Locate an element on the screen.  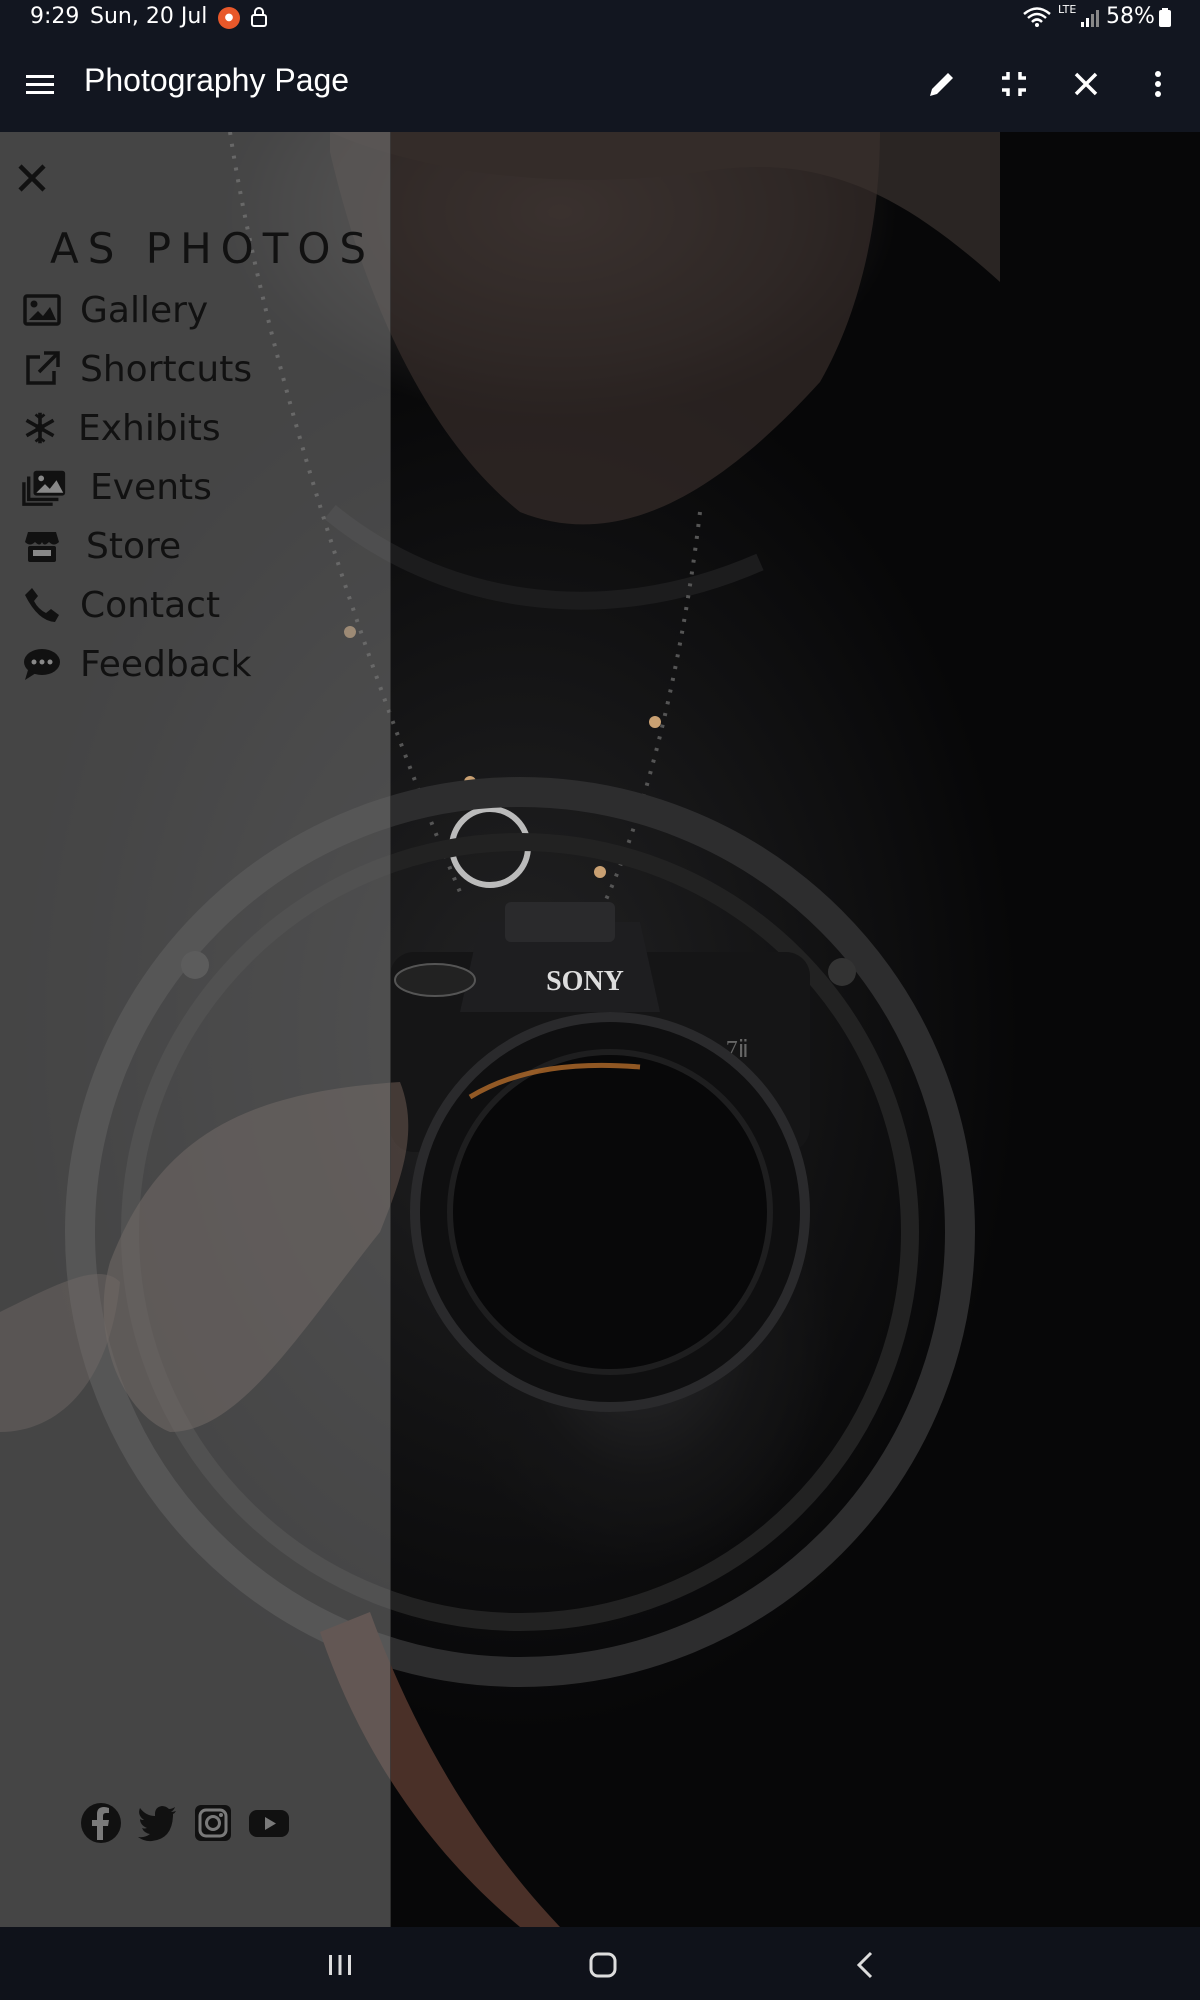
nav-label-store: Store is located at coordinates (134, 546).